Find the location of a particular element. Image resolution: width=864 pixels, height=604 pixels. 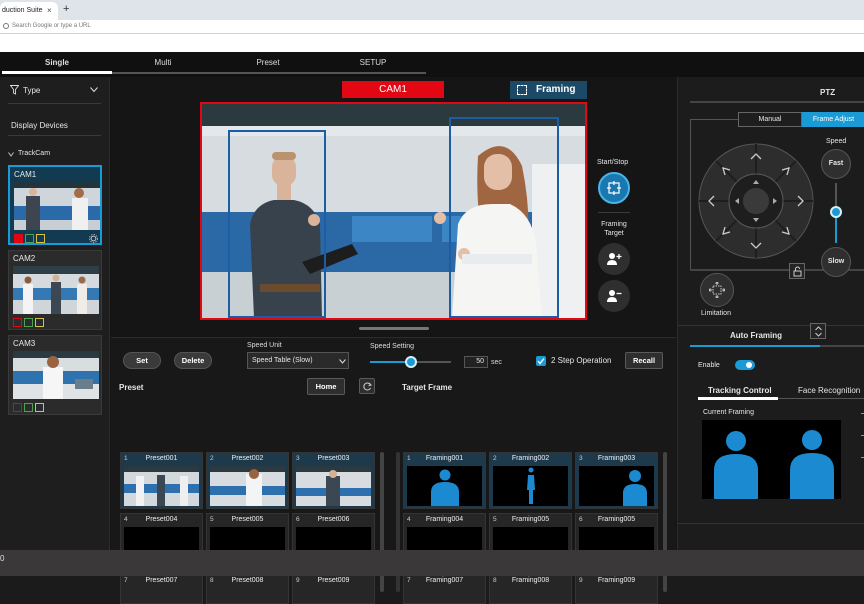

target-frame-item: 2 Framing002 is located at coordinates (530, 480).